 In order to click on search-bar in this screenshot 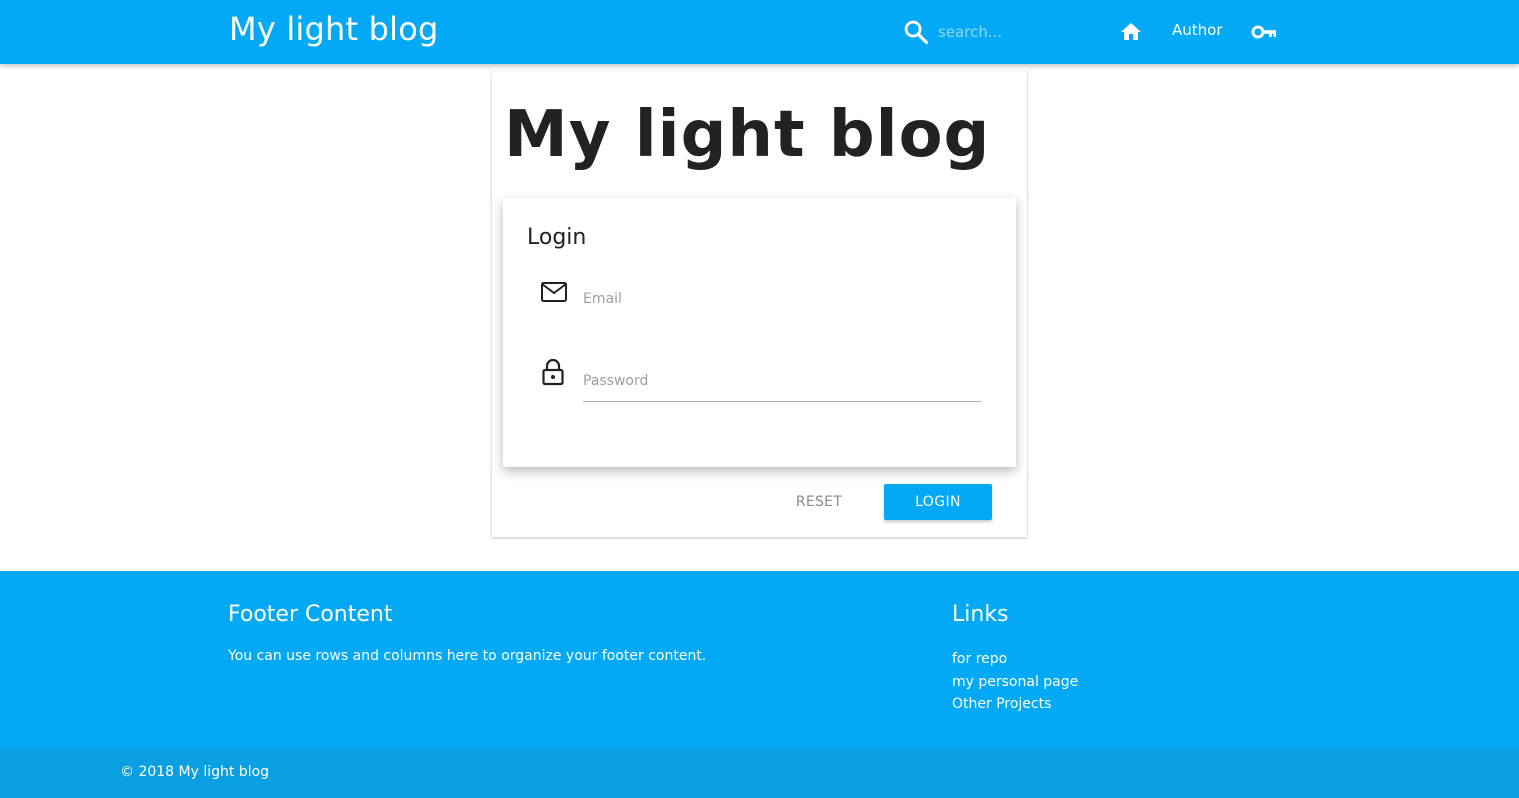, I will do `click(1002, 32)`.